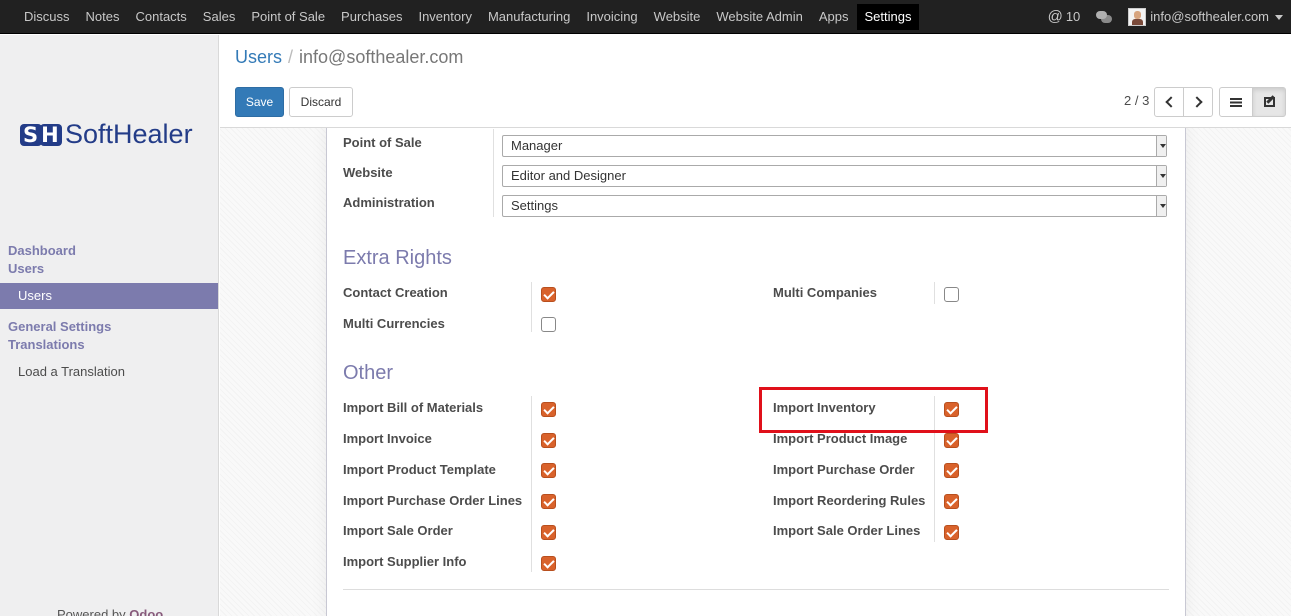 This screenshot has height=616, width=1291. What do you see at coordinates (47, 17) in the screenshot?
I see `menu-discuss: Discuss` at bounding box center [47, 17].